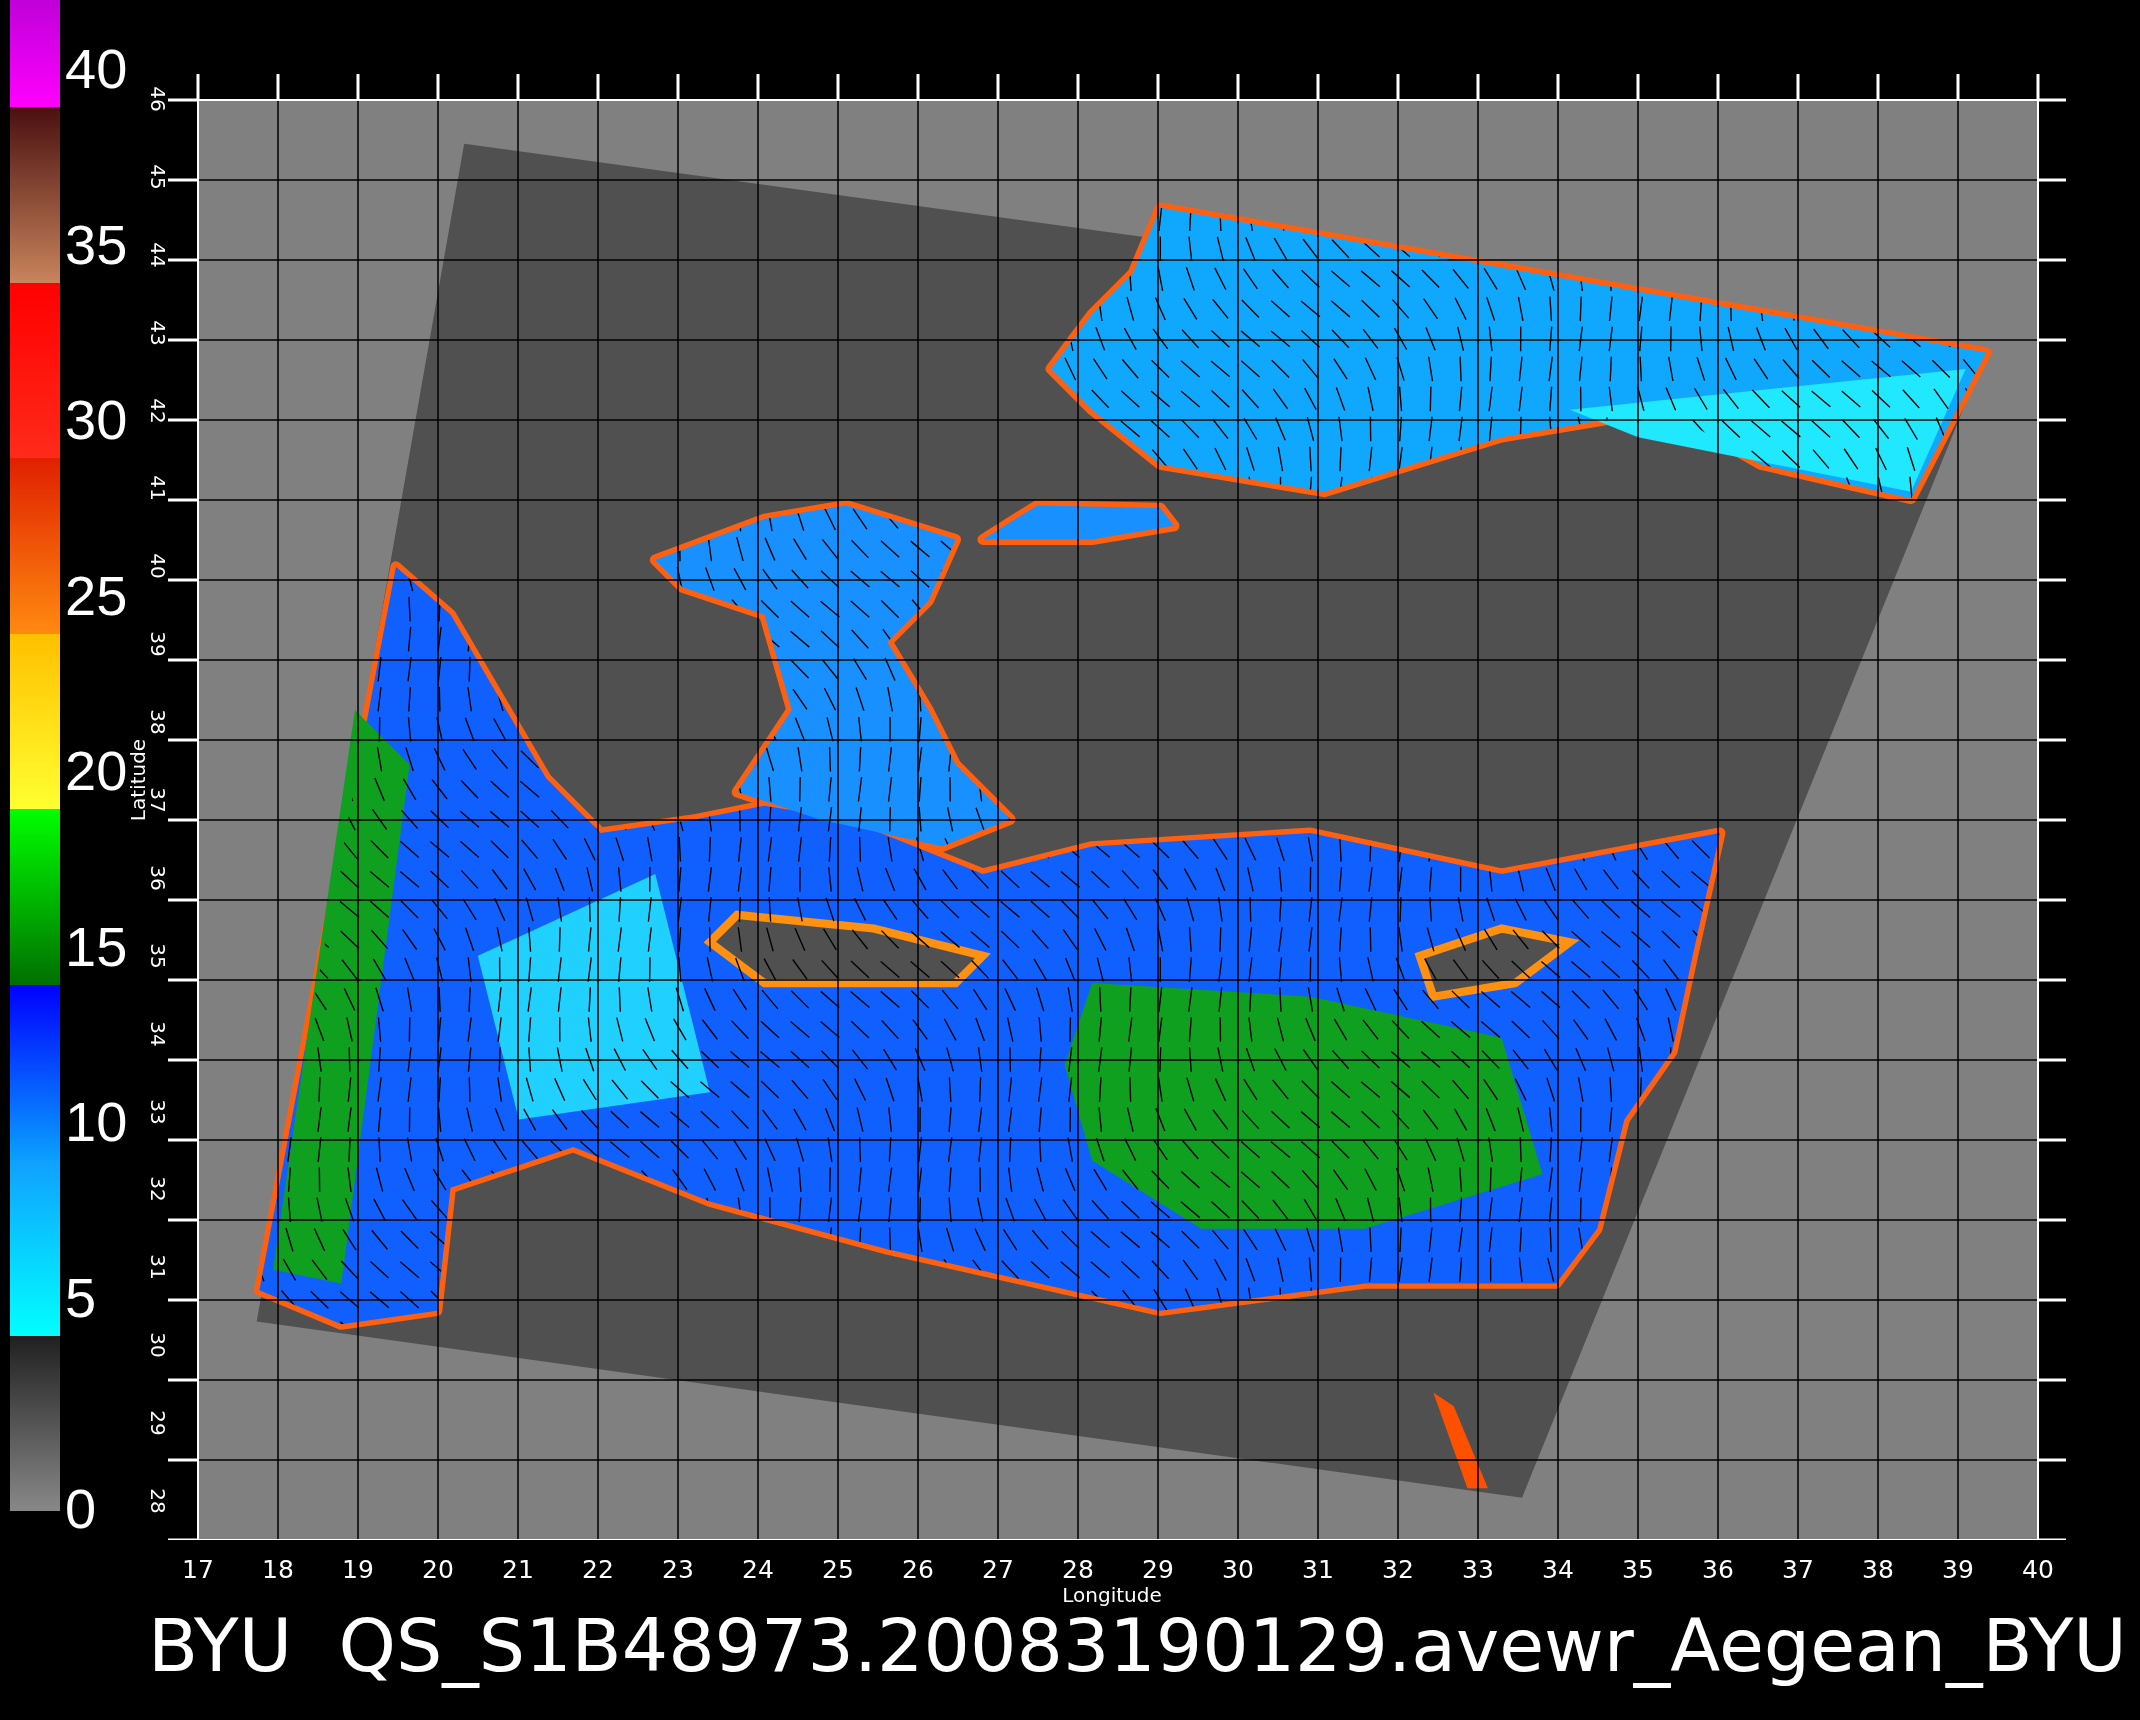 This screenshot has height=1720, width=2140. I want to click on tick-label: 25, so click(838, 1569).